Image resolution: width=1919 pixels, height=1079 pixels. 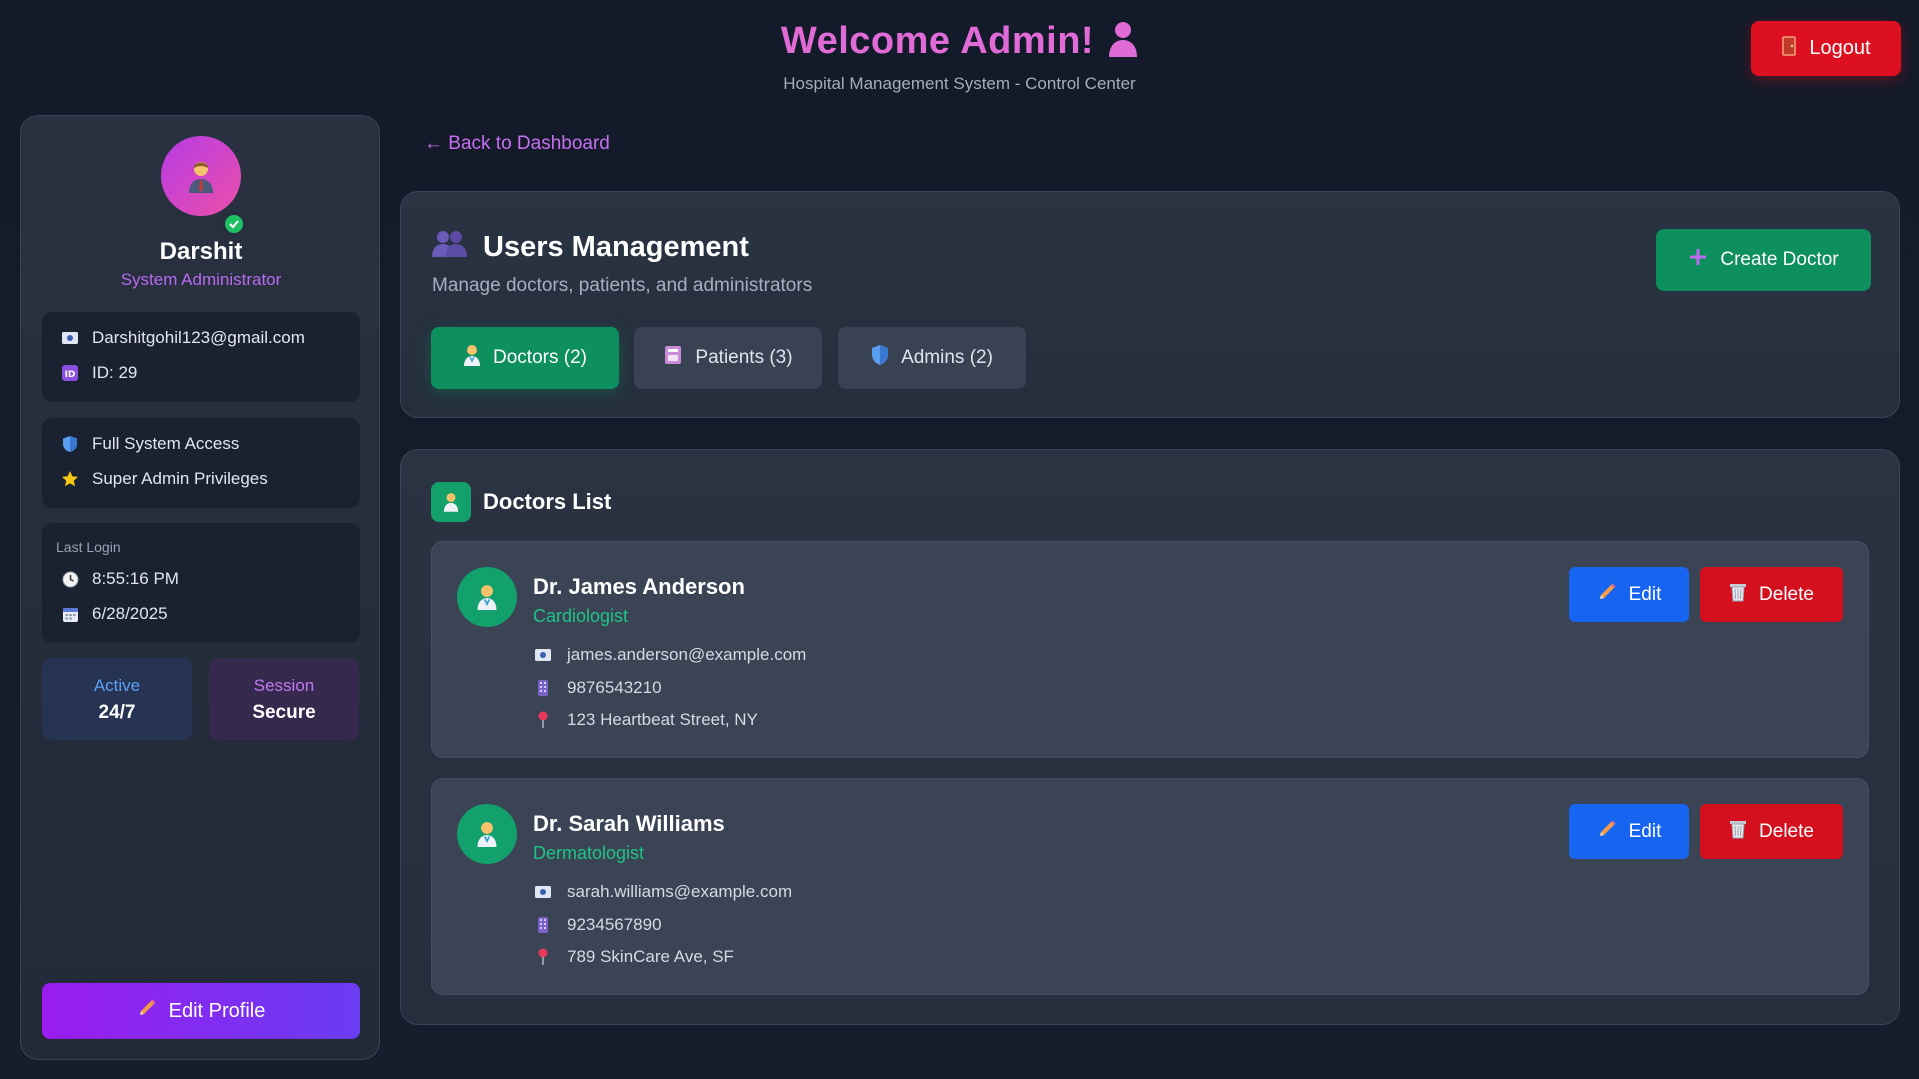 What do you see at coordinates (1123, 44) in the screenshot?
I see `user-icon` at bounding box center [1123, 44].